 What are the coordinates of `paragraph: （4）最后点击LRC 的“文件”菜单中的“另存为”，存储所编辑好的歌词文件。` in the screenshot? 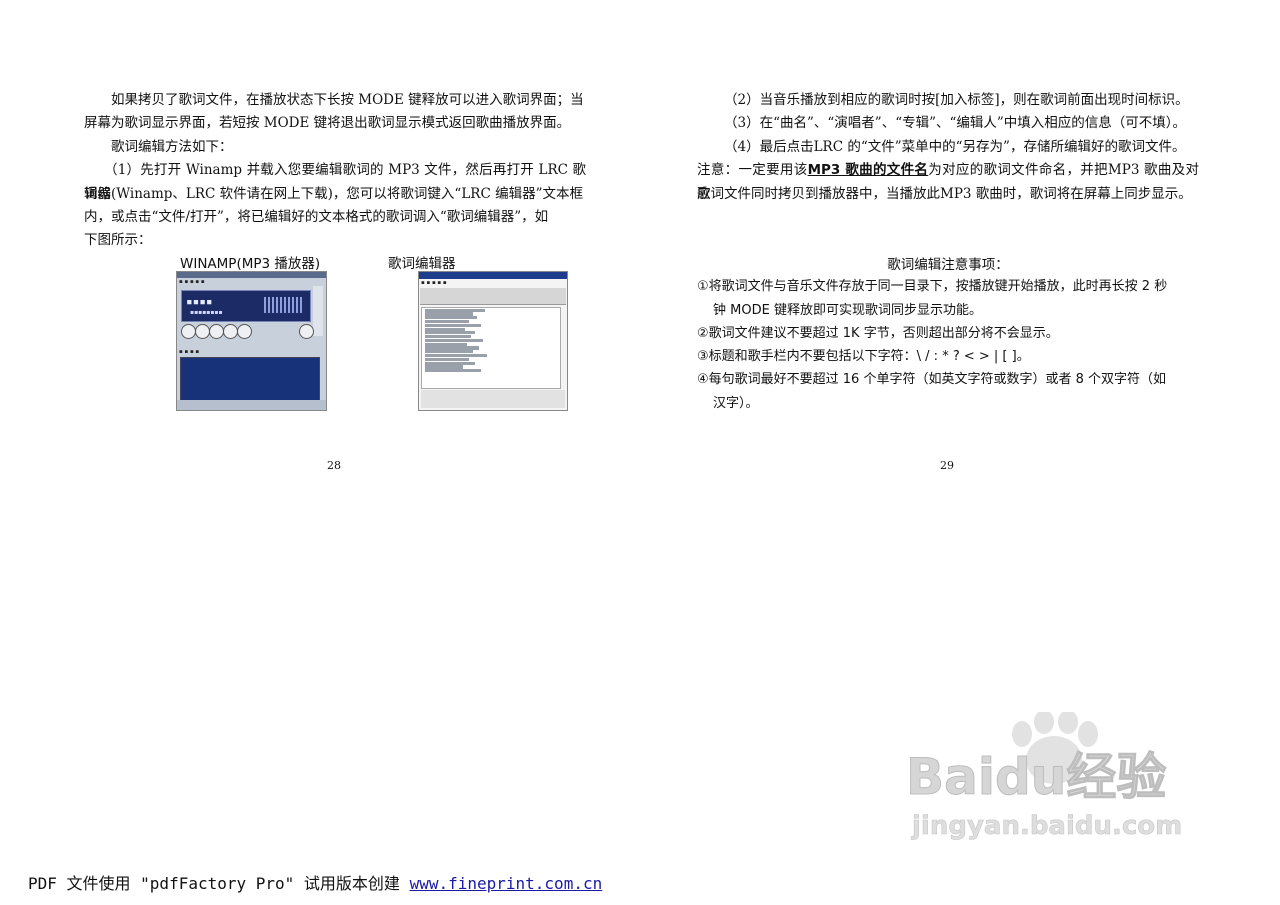 It's located at (955, 147).